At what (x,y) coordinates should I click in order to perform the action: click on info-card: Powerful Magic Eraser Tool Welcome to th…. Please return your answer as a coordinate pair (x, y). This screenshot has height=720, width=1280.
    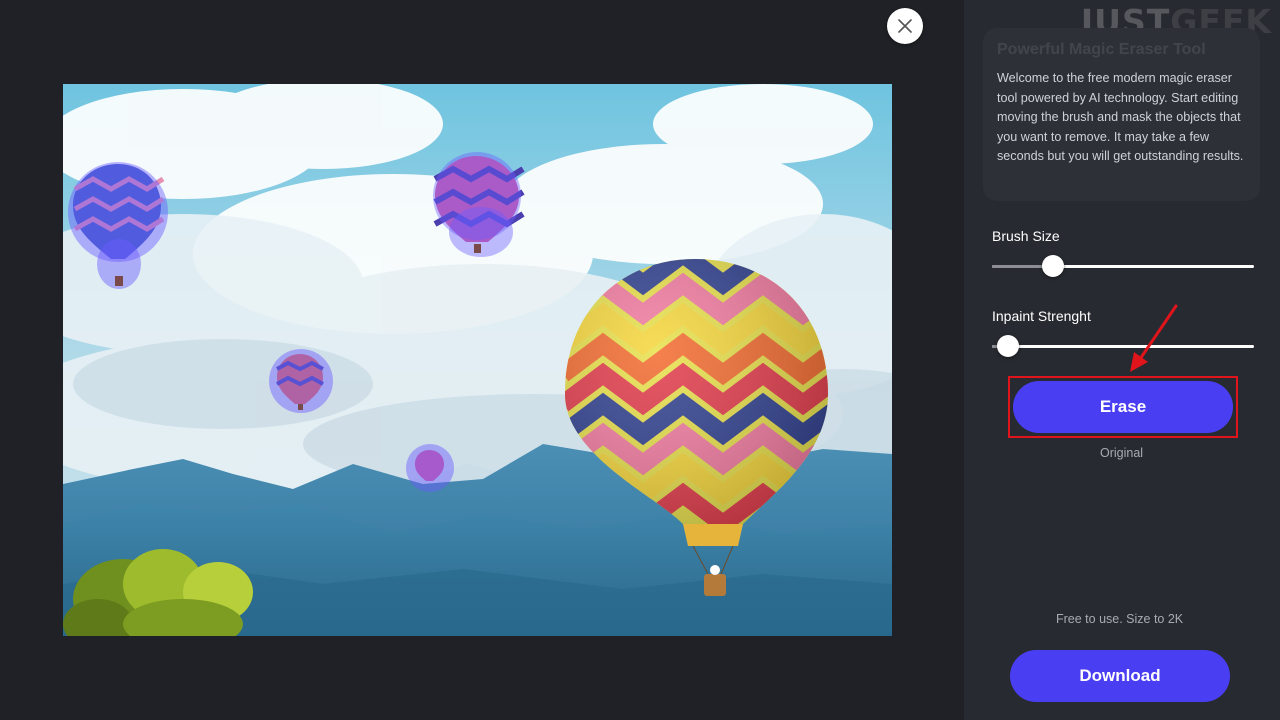
    Looking at the image, I should click on (1121, 114).